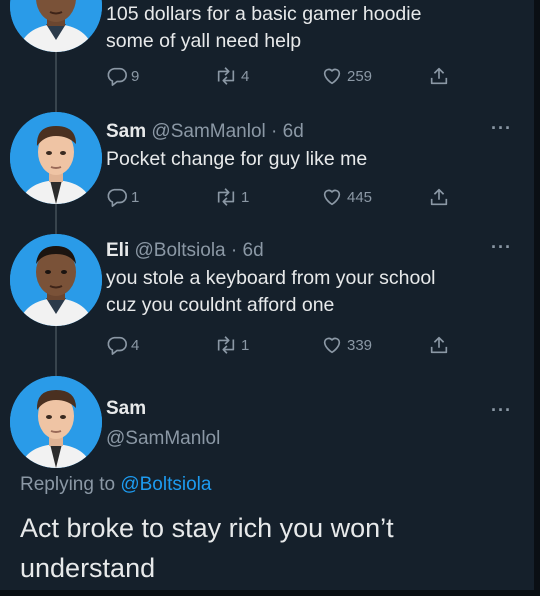  What do you see at coordinates (360, 197) in the screenshot?
I see `like-count: 445` at bounding box center [360, 197].